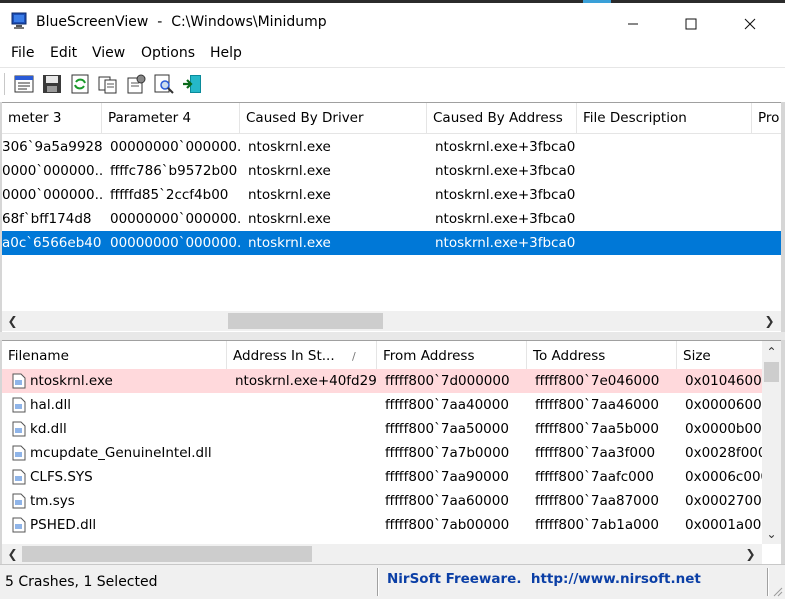 This screenshot has height=599, width=785. Describe the element at coordinates (766, 118) in the screenshot. I see `column-header-product-name: Pro` at that location.